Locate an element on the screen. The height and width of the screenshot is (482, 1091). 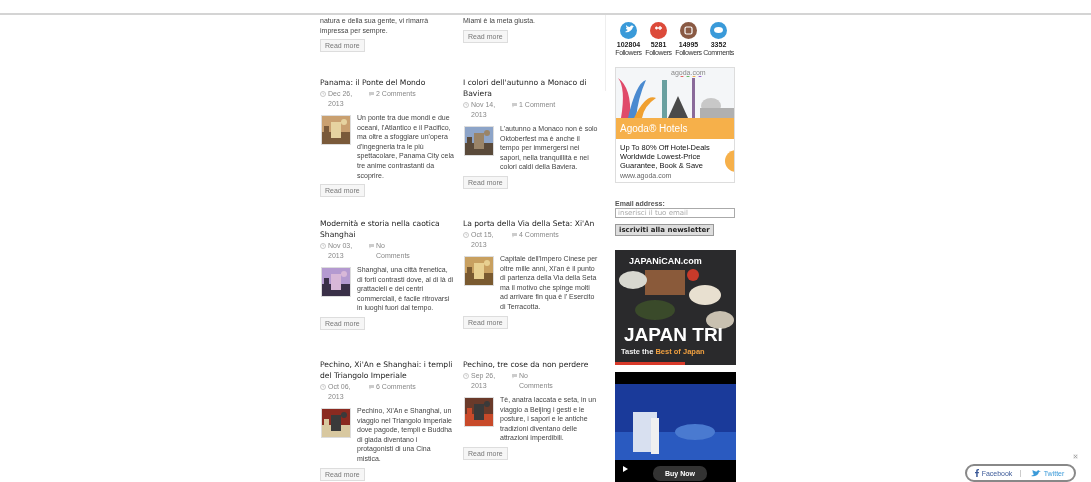
ad-title: Agoda® Hotels is located at coordinates (675, 128).